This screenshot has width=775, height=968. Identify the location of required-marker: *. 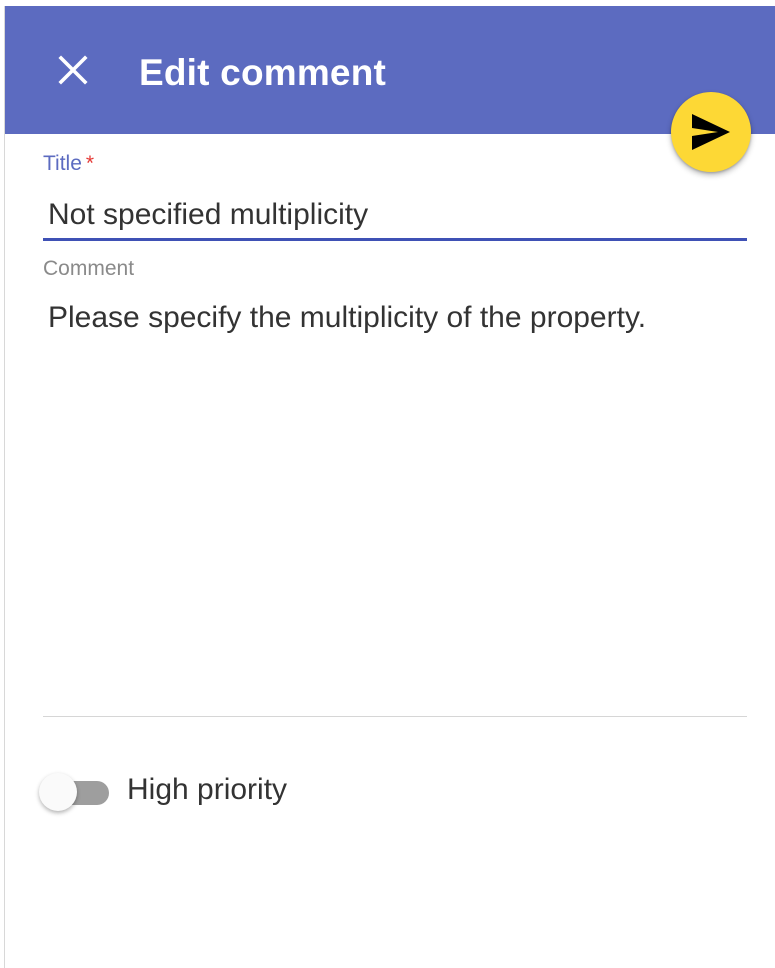
(90, 163).